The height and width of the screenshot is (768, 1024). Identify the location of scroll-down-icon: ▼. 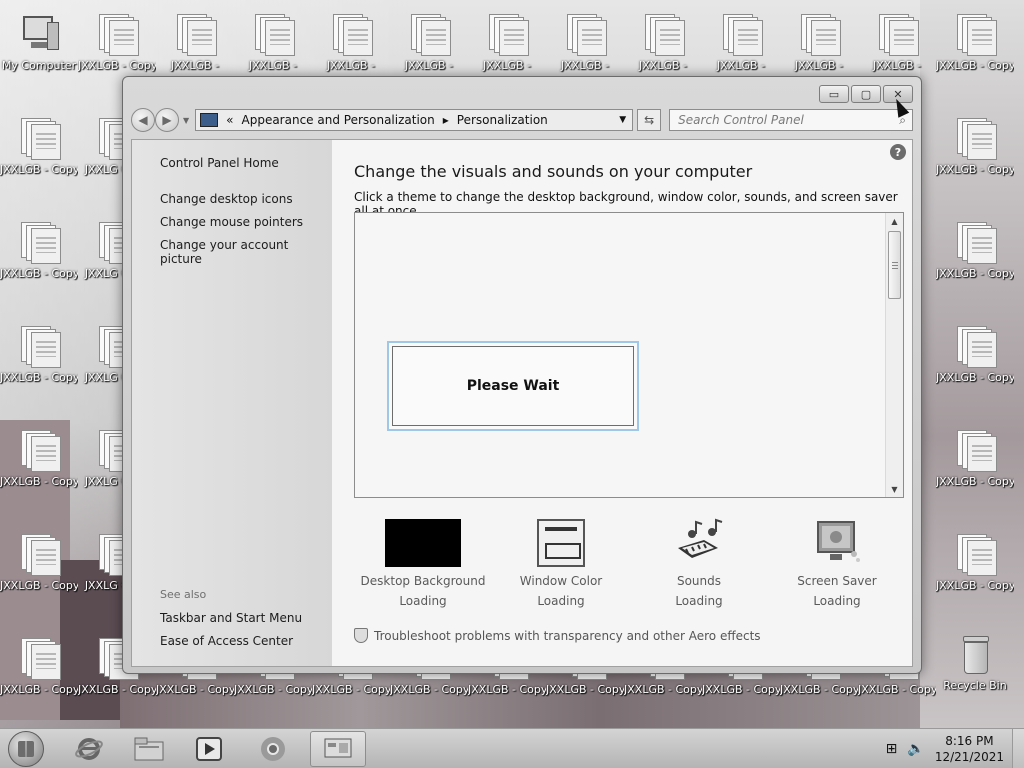
(894, 489).